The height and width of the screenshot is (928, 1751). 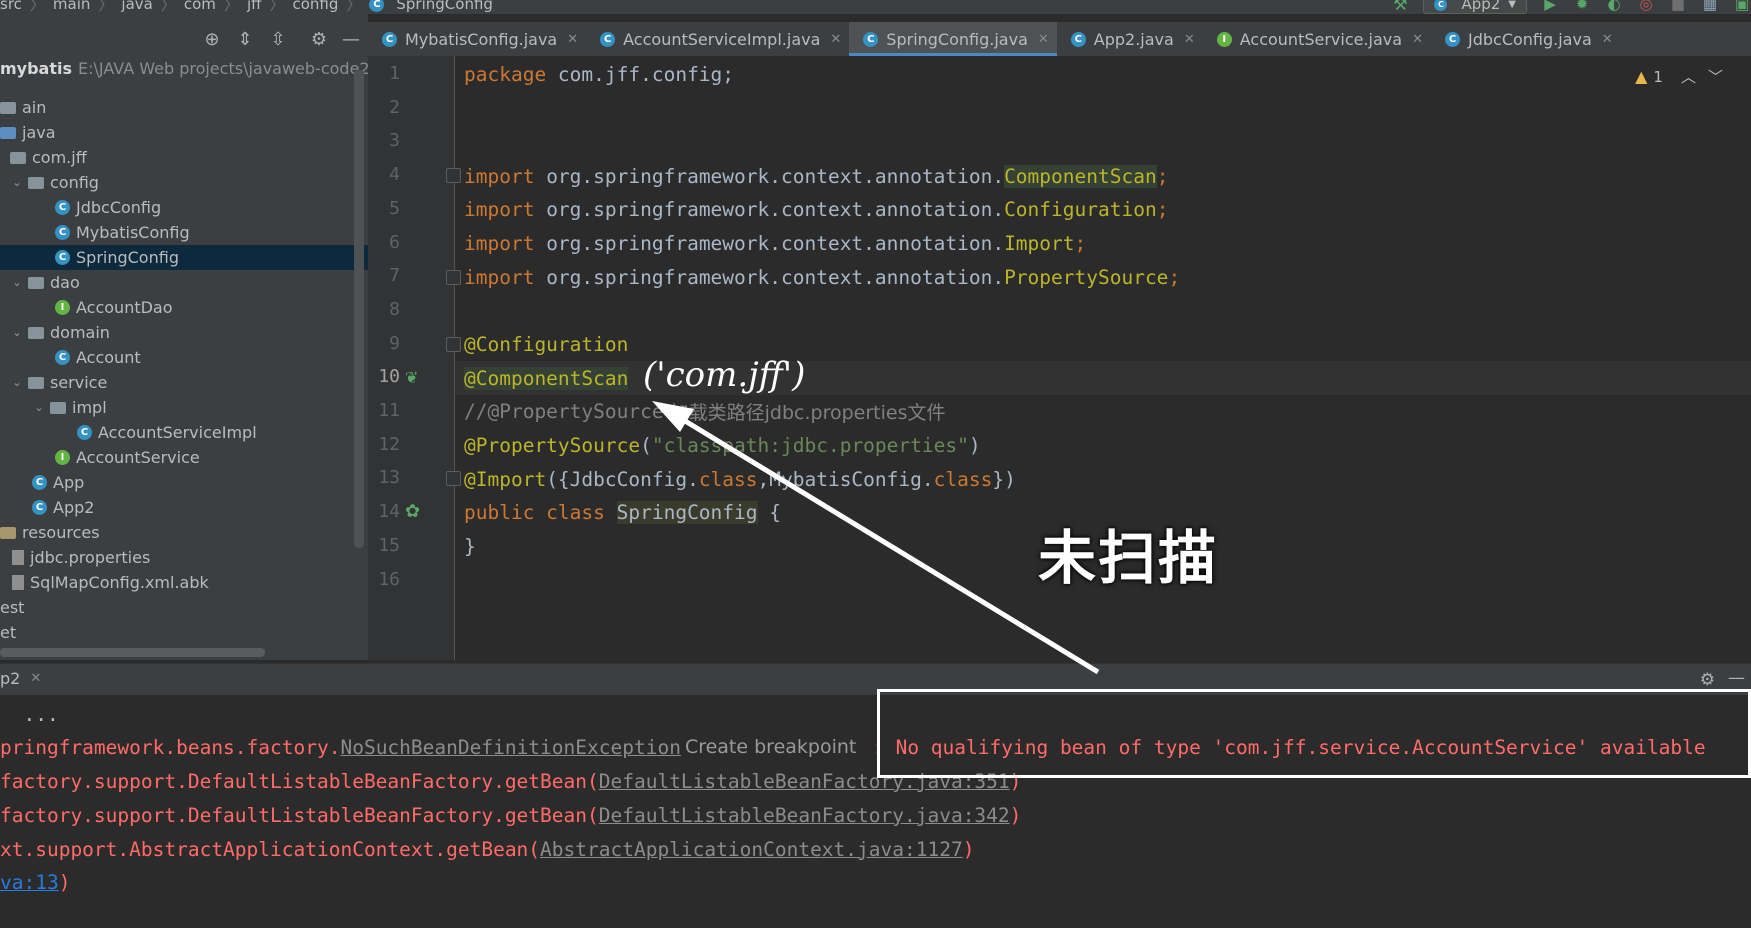 I want to click on tree-item-accountserviceimpl: C AccountServiceImpl, so click(x=184, y=432).